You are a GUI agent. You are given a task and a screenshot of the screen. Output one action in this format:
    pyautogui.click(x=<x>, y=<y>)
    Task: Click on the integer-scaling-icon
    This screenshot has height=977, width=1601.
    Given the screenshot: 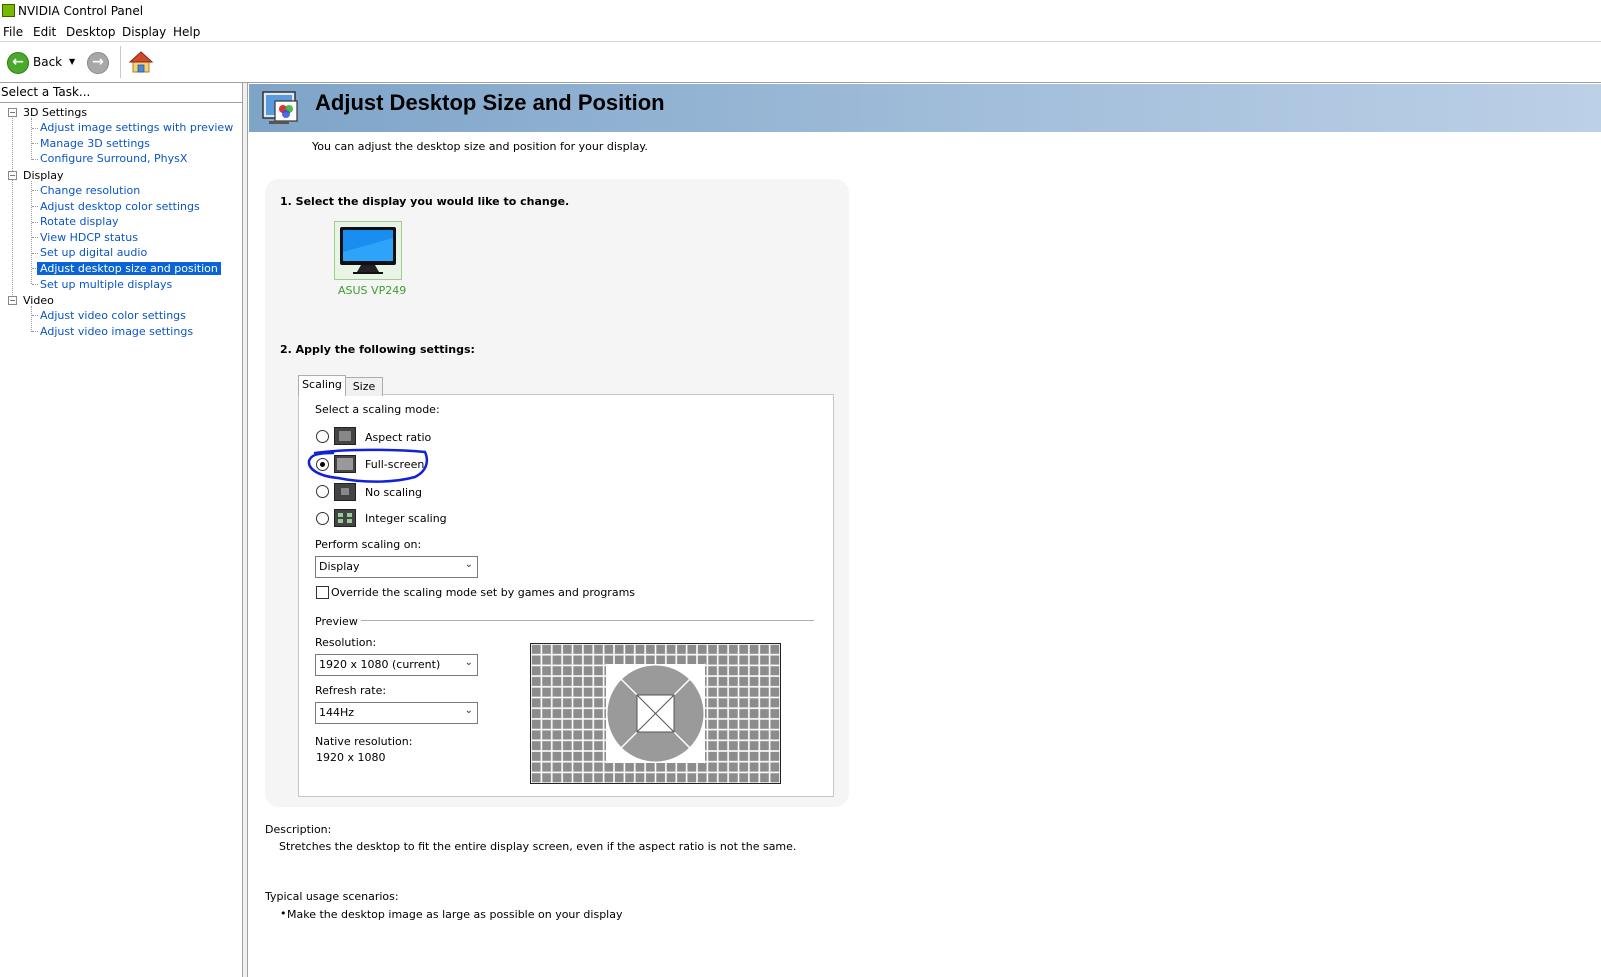 What is the action you would take?
    pyautogui.click(x=345, y=518)
    